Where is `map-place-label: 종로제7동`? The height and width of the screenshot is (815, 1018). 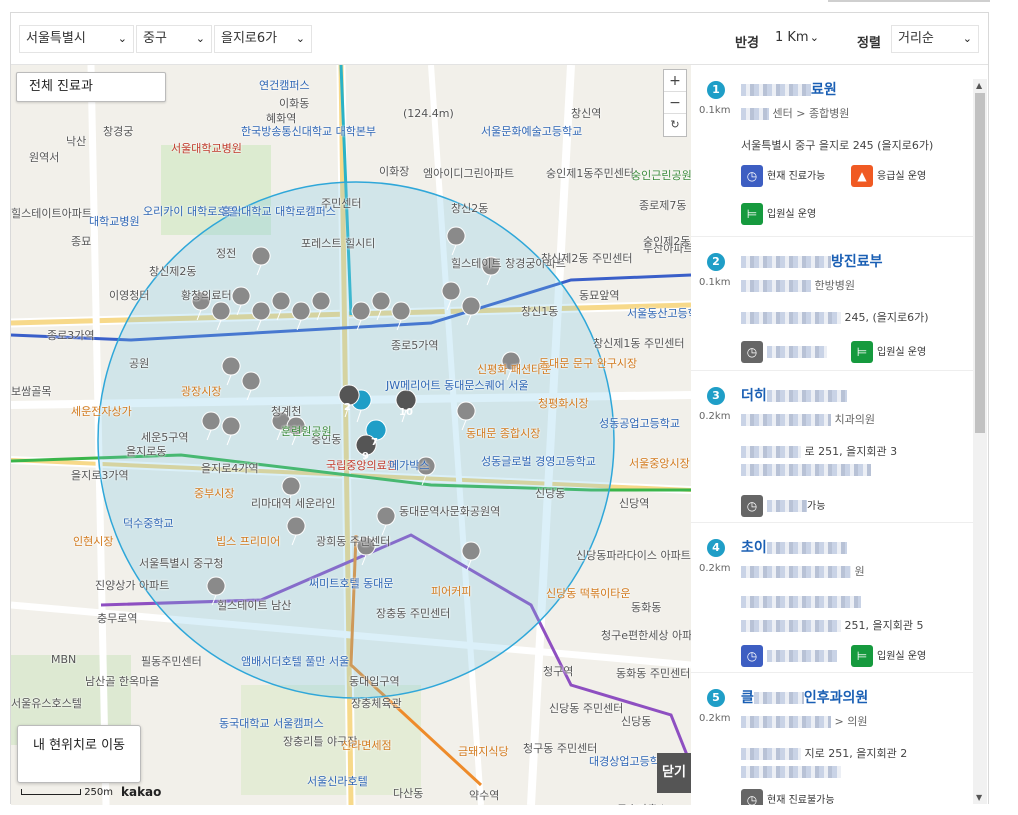 map-place-label: 종로제7동 is located at coordinates (663, 205).